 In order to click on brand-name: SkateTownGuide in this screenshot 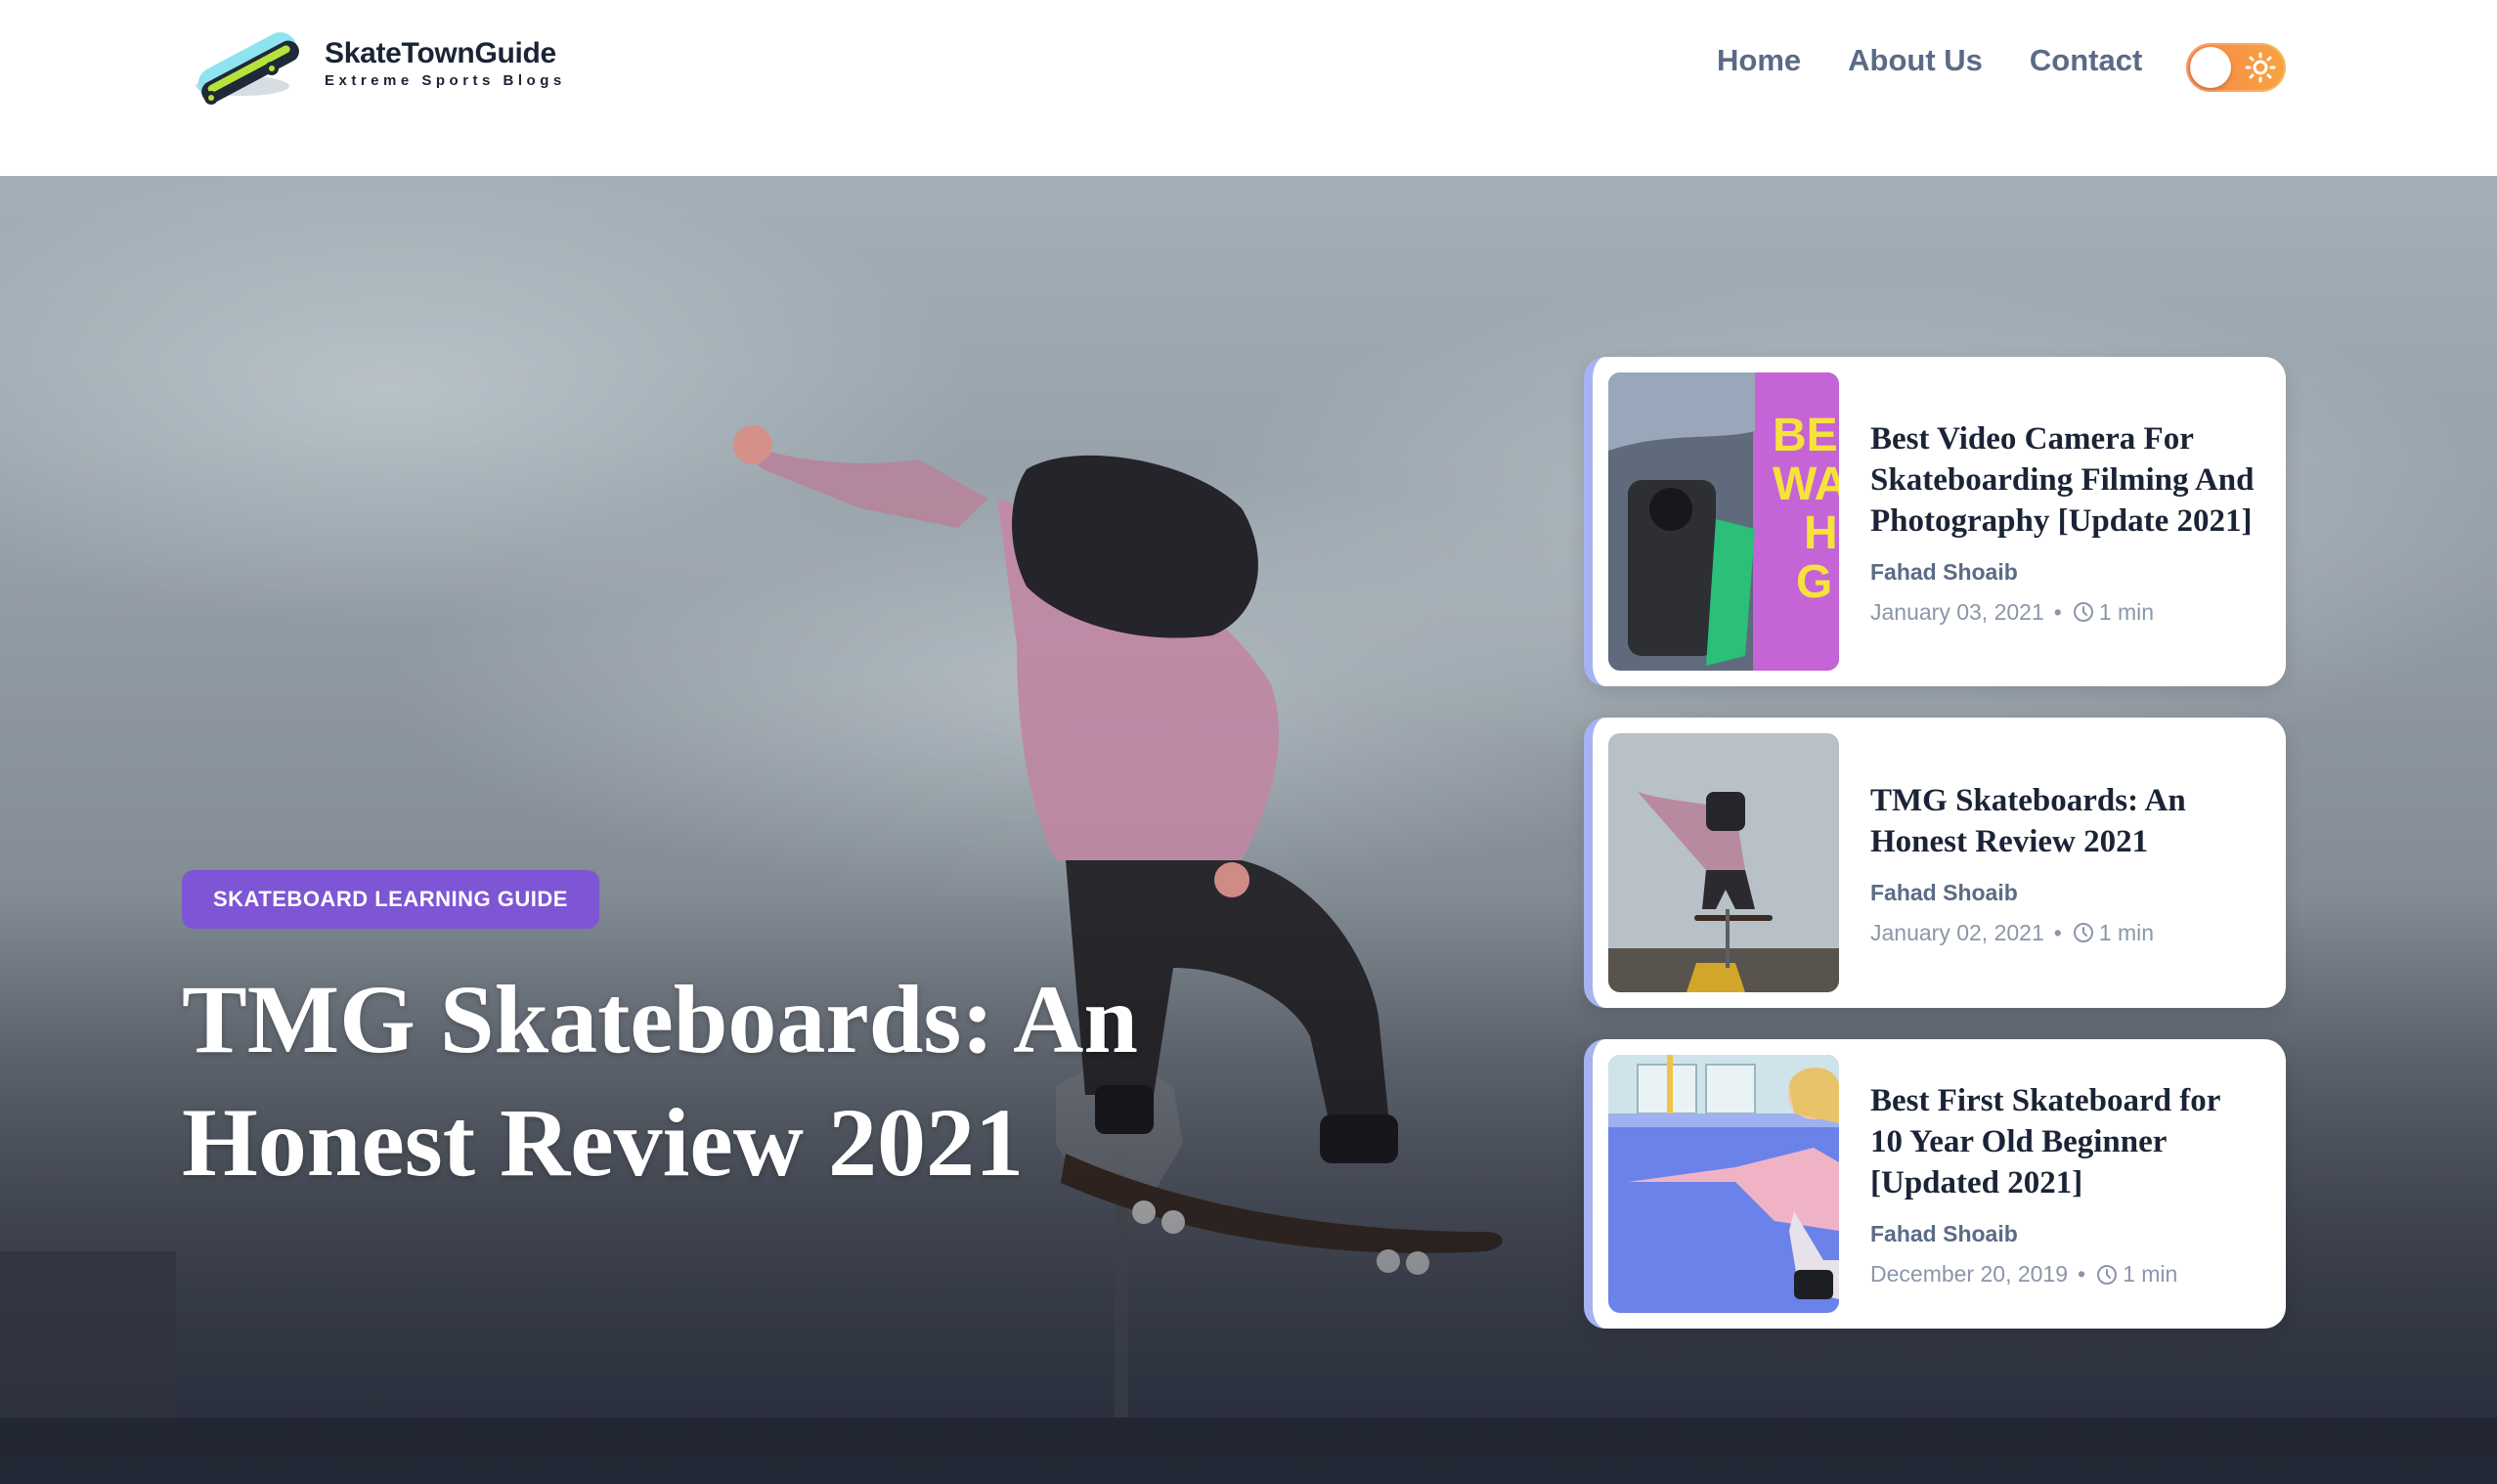, I will do `click(440, 52)`.